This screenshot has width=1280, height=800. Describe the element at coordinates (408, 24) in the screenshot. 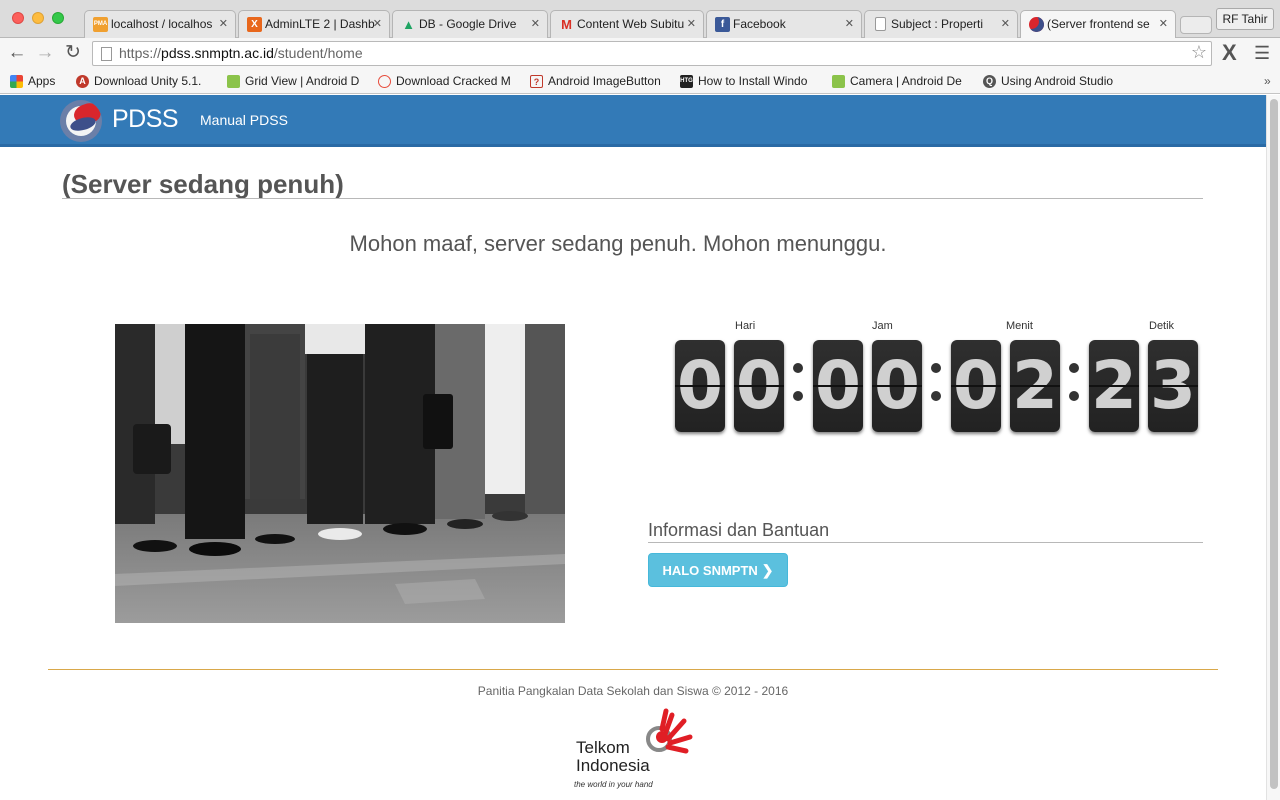

I see `google-drive-icon: ▲` at that location.